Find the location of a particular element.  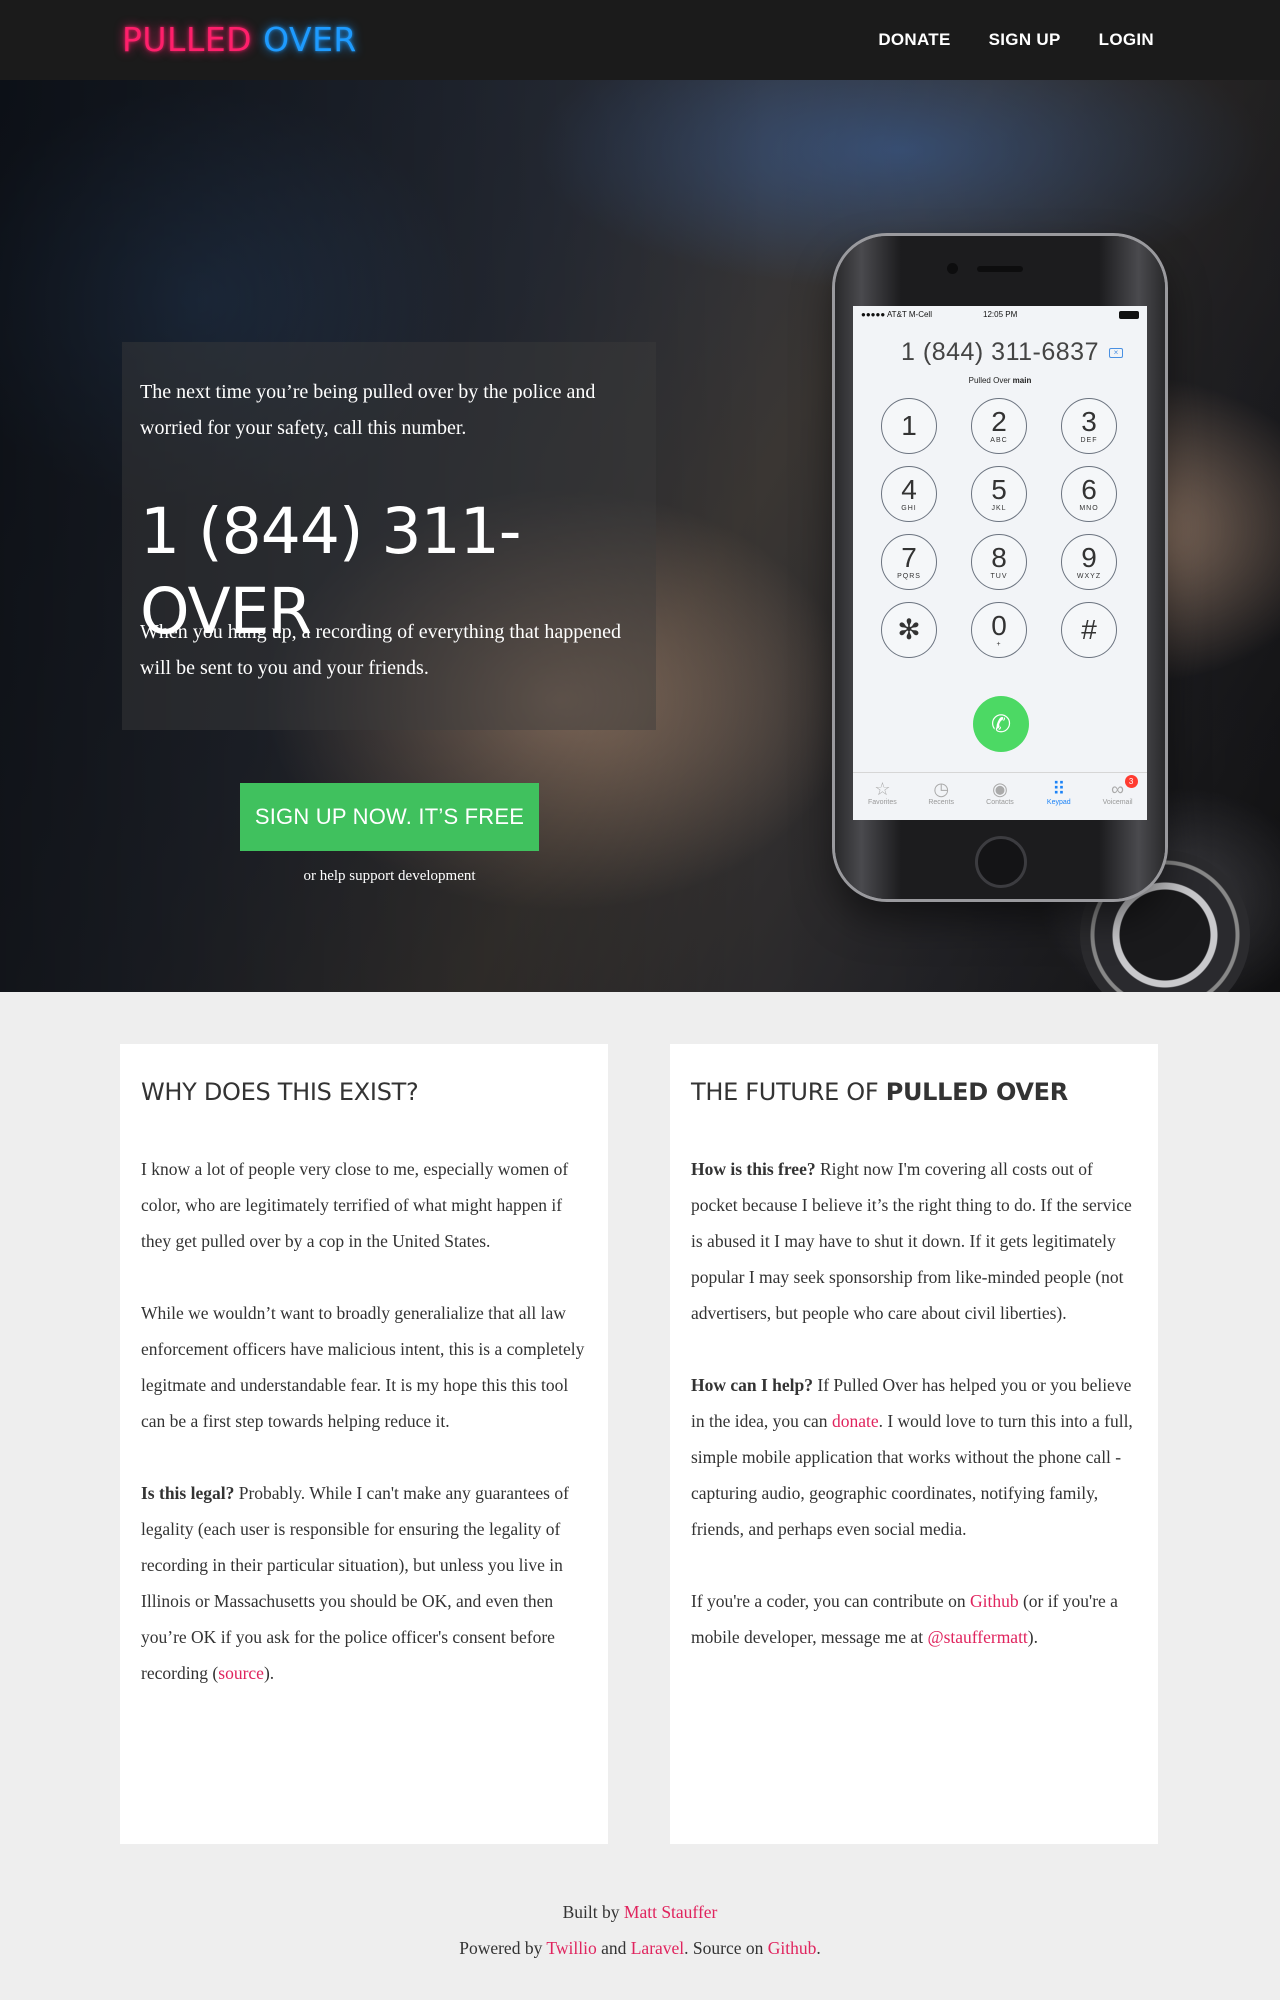

star-icon: ☆ is located at coordinates (882, 789).